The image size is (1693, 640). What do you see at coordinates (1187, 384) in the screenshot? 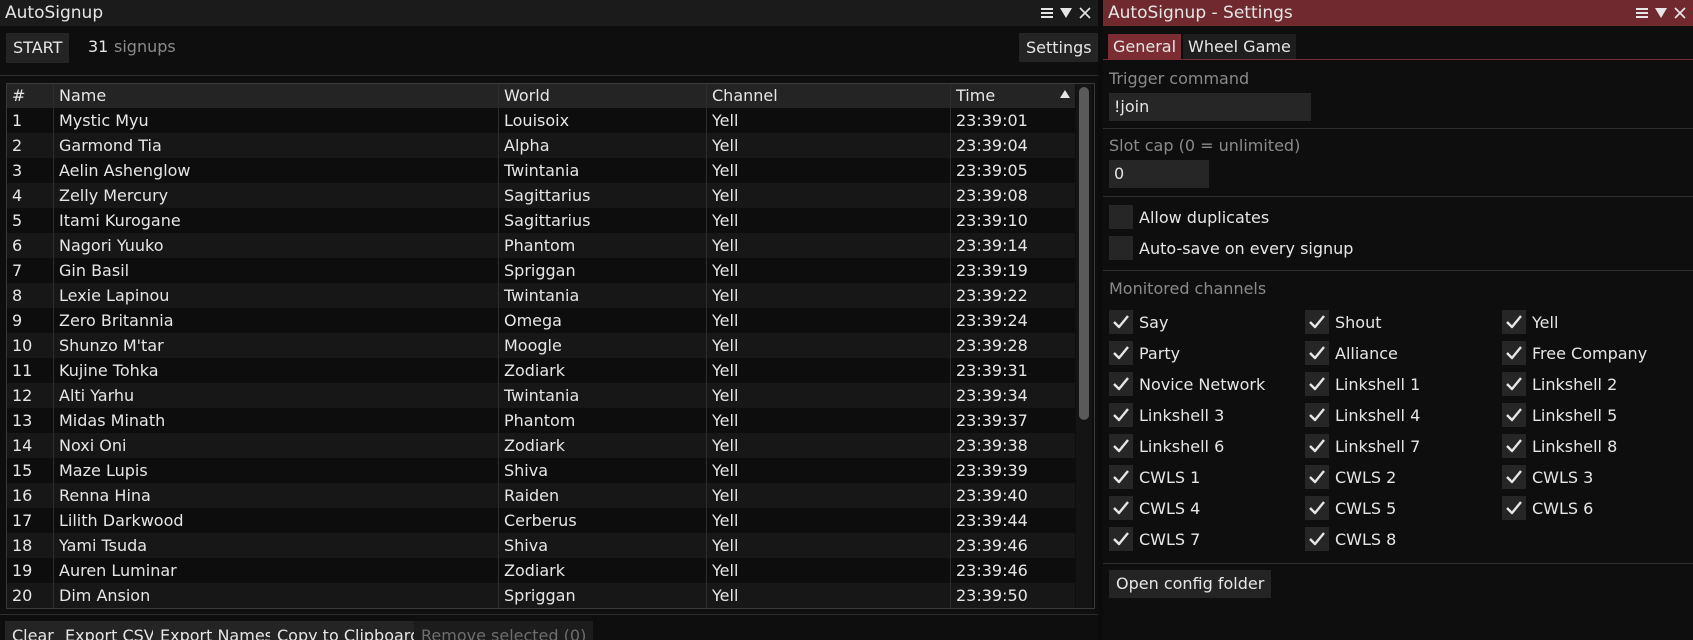
I see `channel-checkbox: Novice Network` at bounding box center [1187, 384].